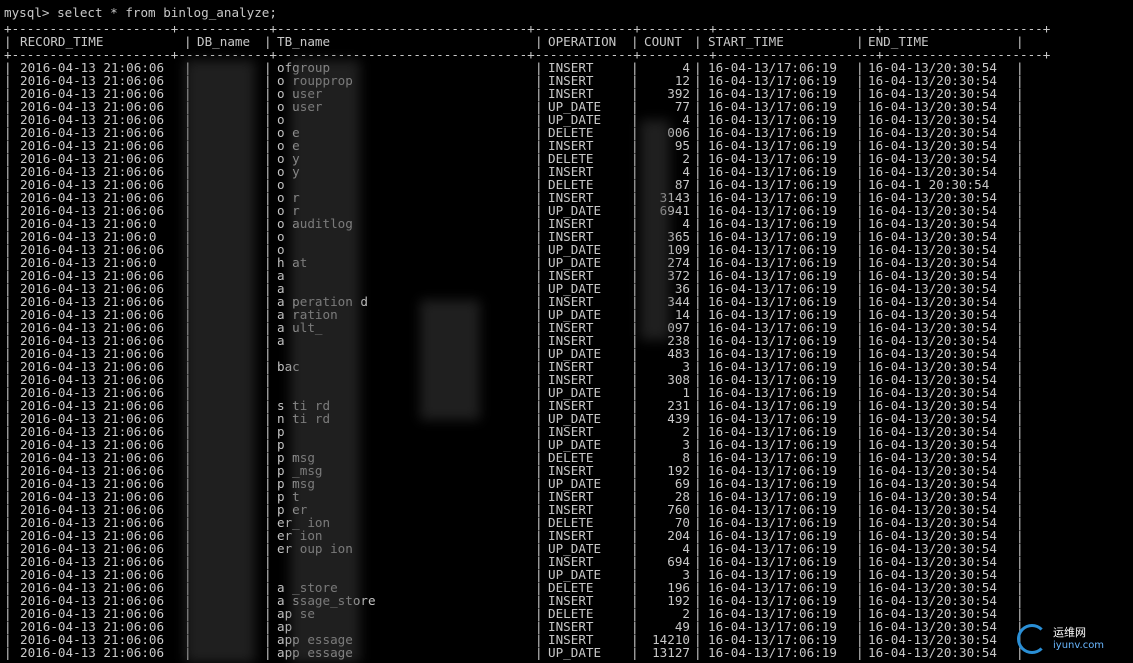 This screenshot has height=663, width=1133. I want to click on site-watermark: 运维网 iyunv.com, so click(1072, 639).